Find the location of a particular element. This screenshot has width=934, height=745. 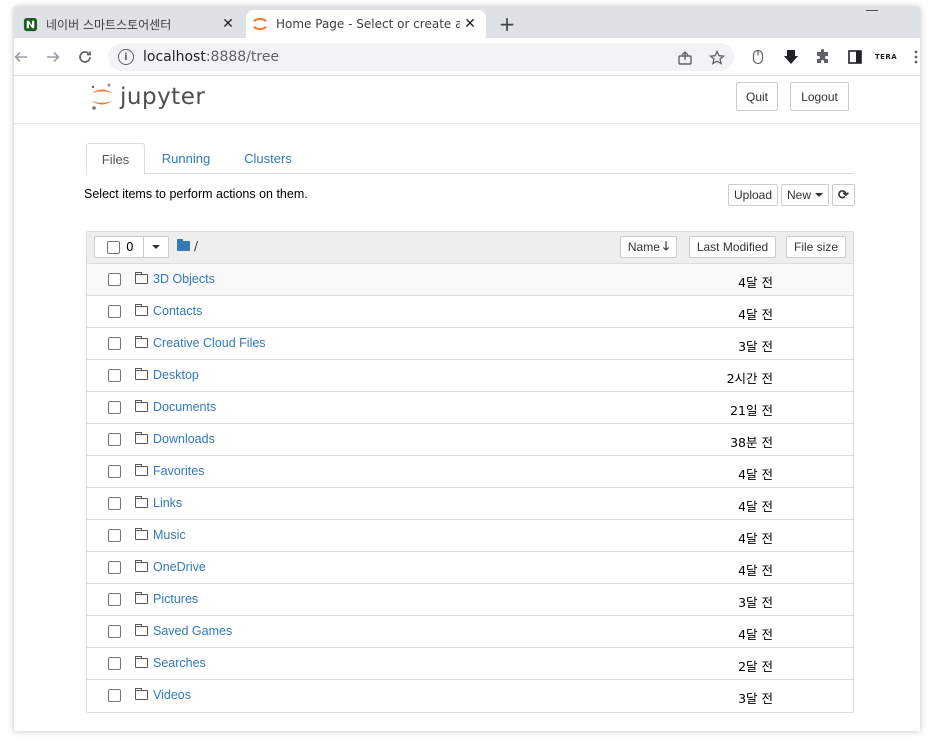

back-icon is located at coordinates (23, 57).